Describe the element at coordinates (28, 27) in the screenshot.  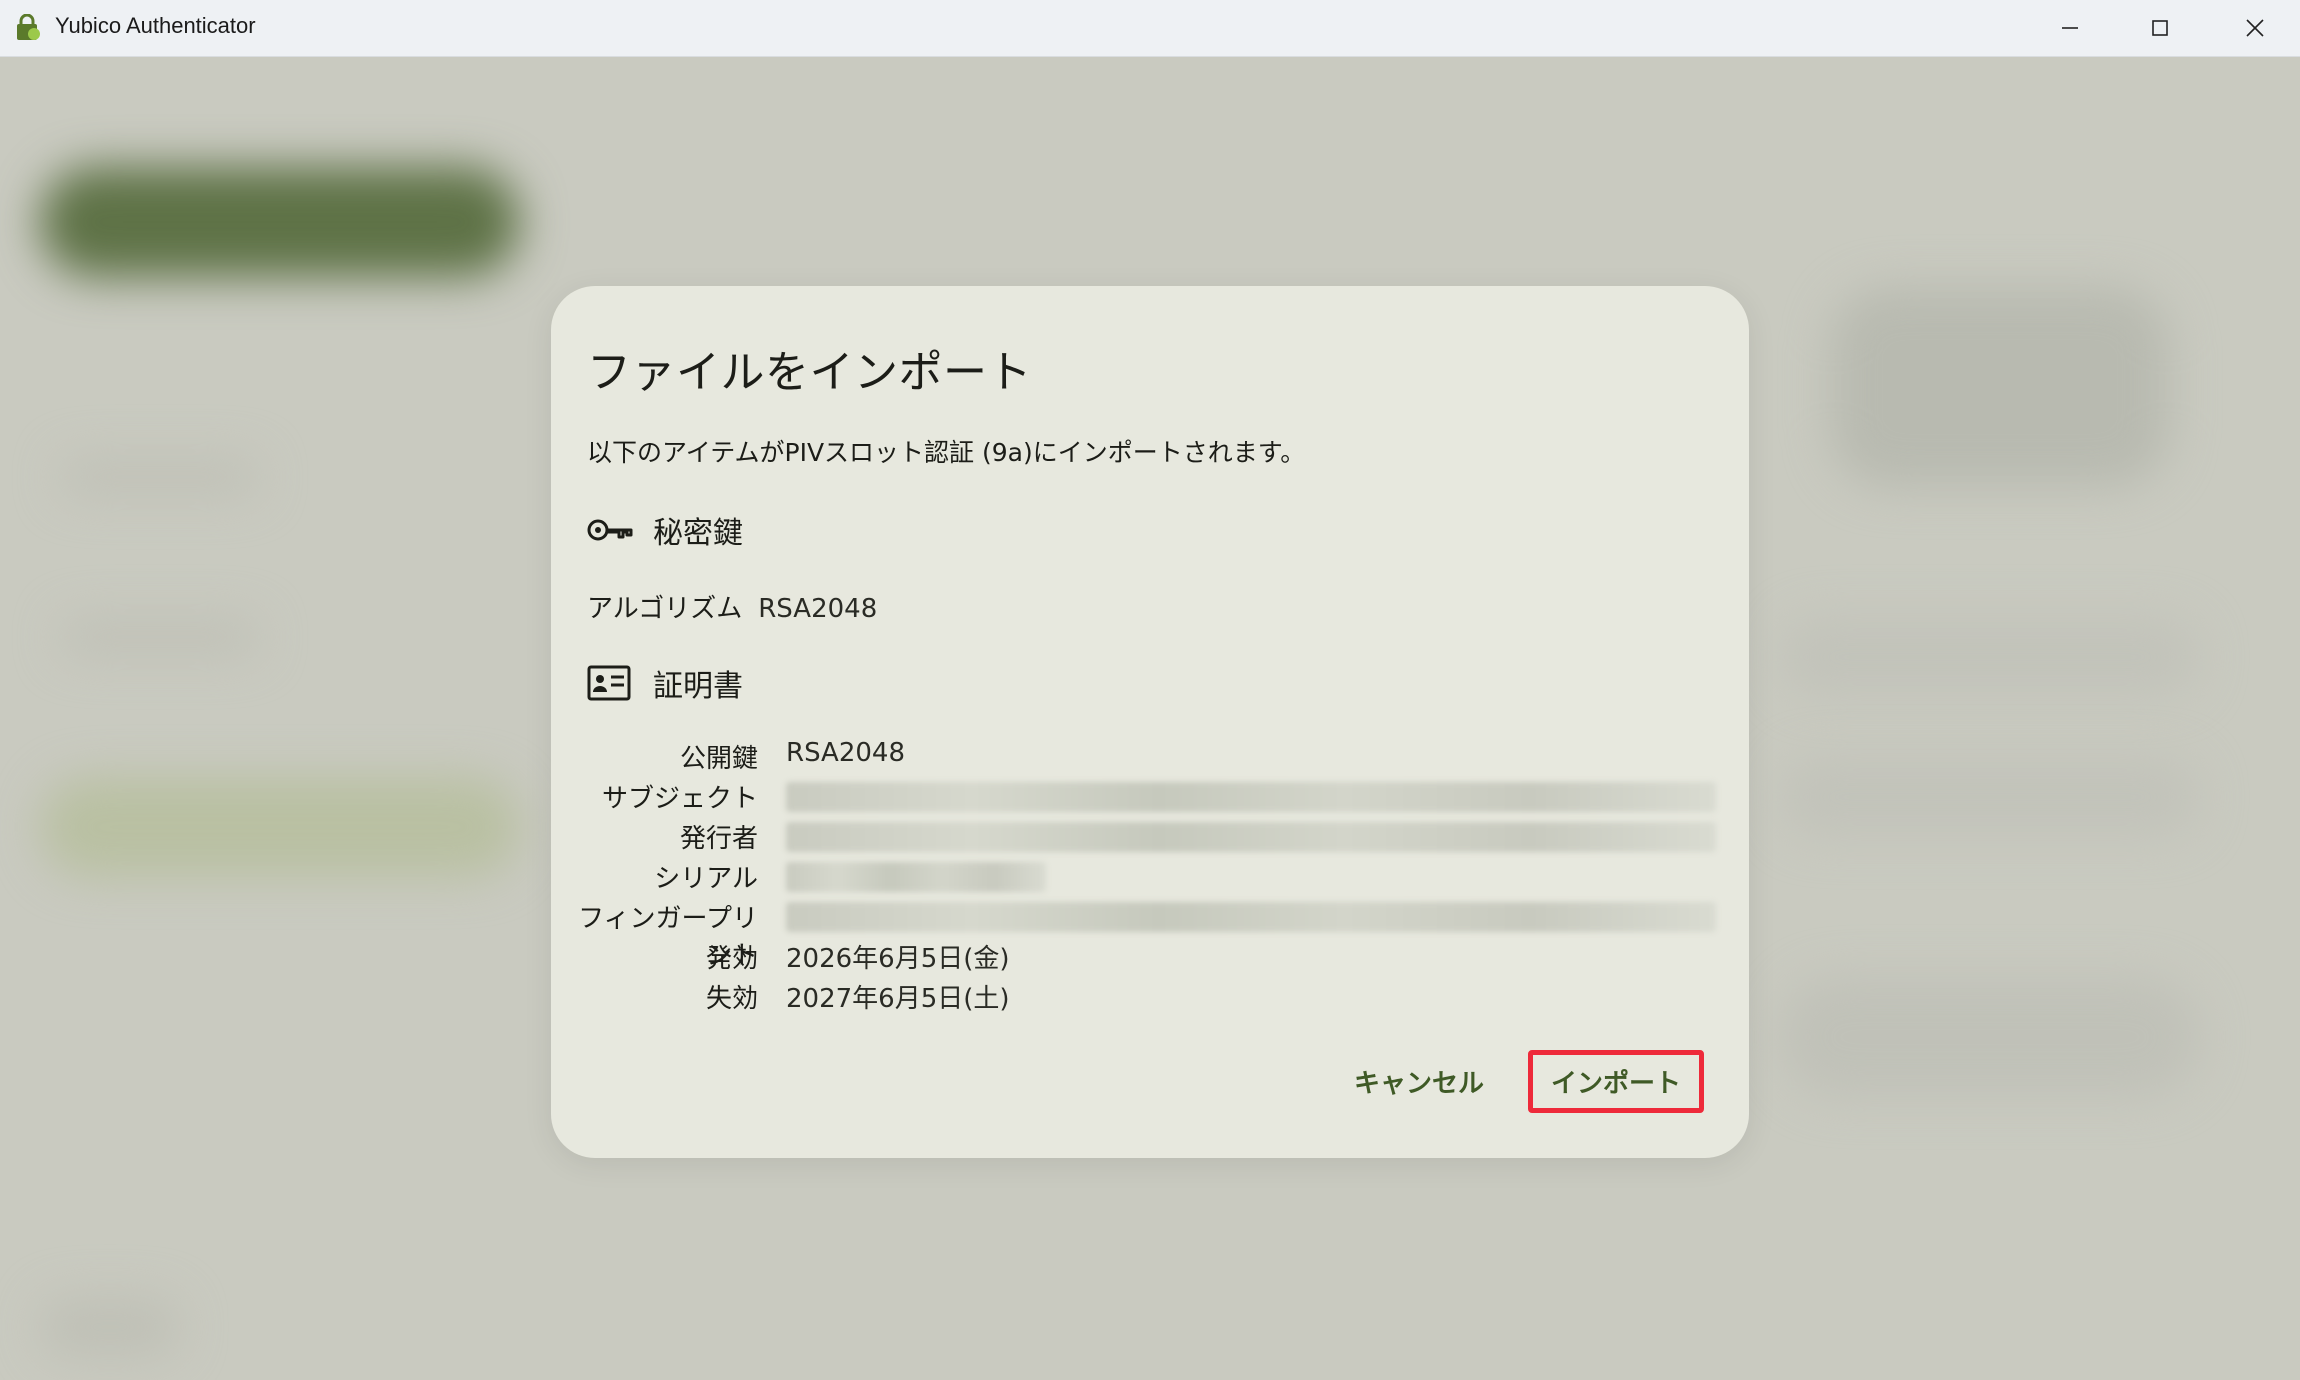
I see `app-logo-icon` at that location.